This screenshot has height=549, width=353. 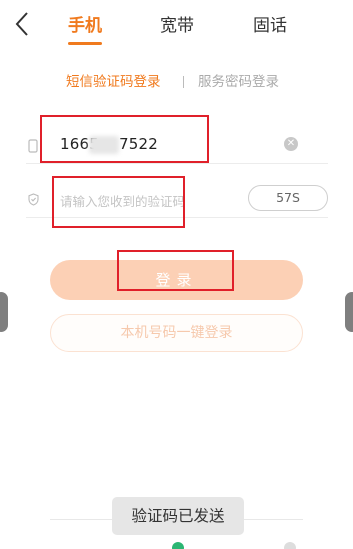 What do you see at coordinates (118, 202) in the screenshot?
I see `code-field-highlight` at bounding box center [118, 202].